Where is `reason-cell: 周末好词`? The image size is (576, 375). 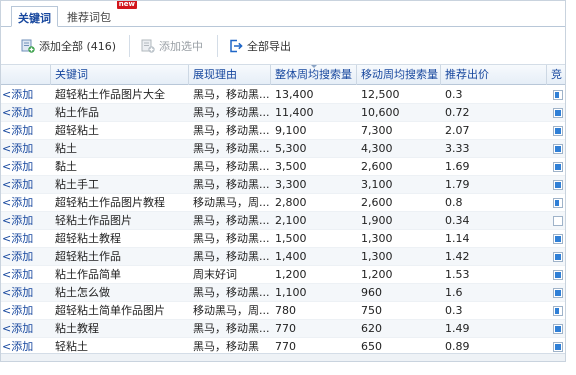
reason-cell: 周末好词 is located at coordinates (215, 274).